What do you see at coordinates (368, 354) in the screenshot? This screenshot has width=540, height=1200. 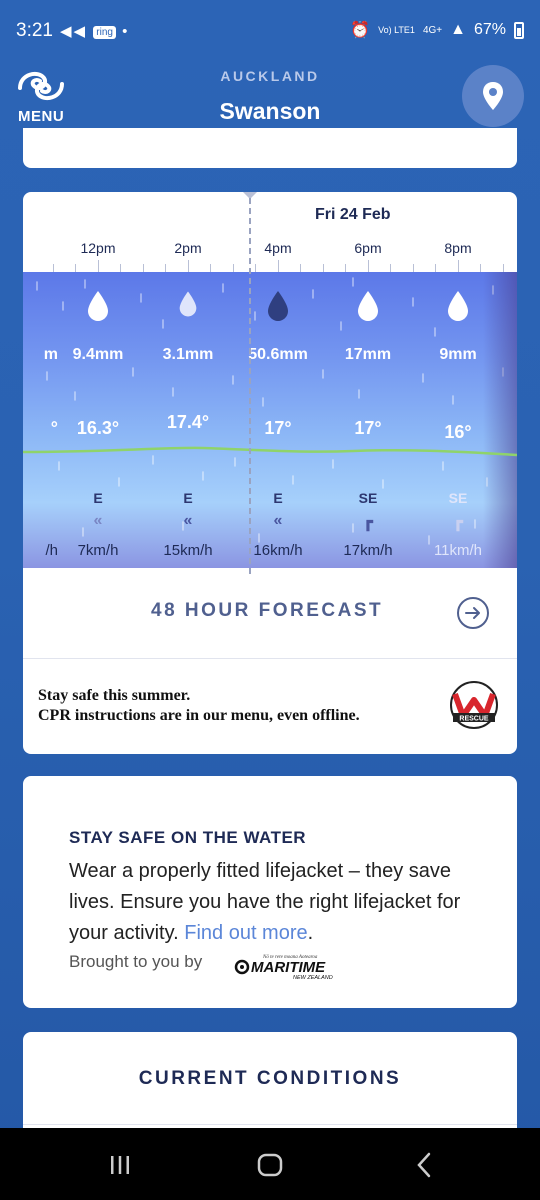 I see `rain-amount: 17mm` at bounding box center [368, 354].